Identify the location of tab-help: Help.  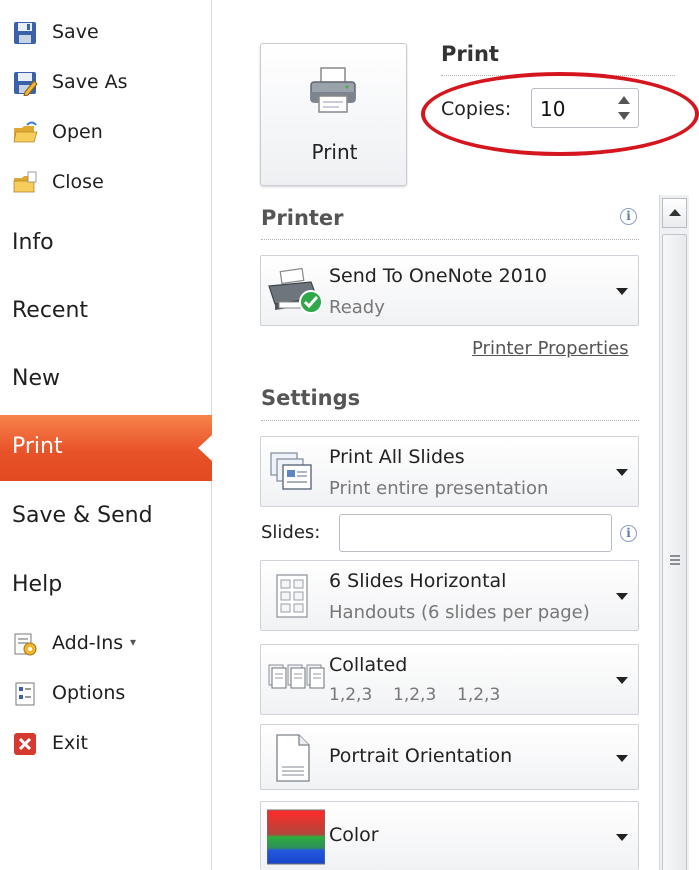
(37, 584).